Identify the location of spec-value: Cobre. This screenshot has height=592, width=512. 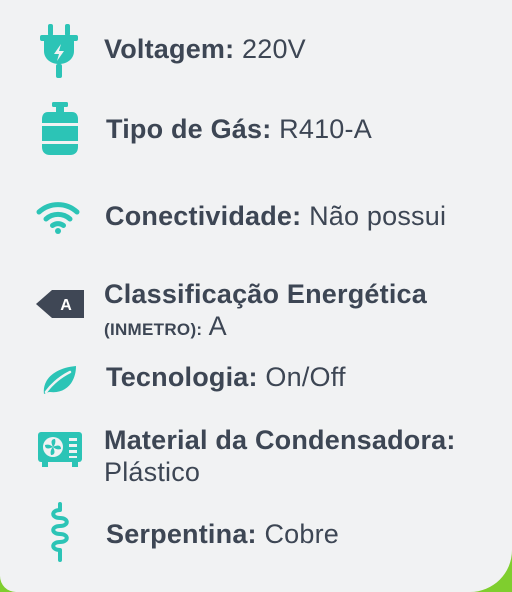
(301, 534).